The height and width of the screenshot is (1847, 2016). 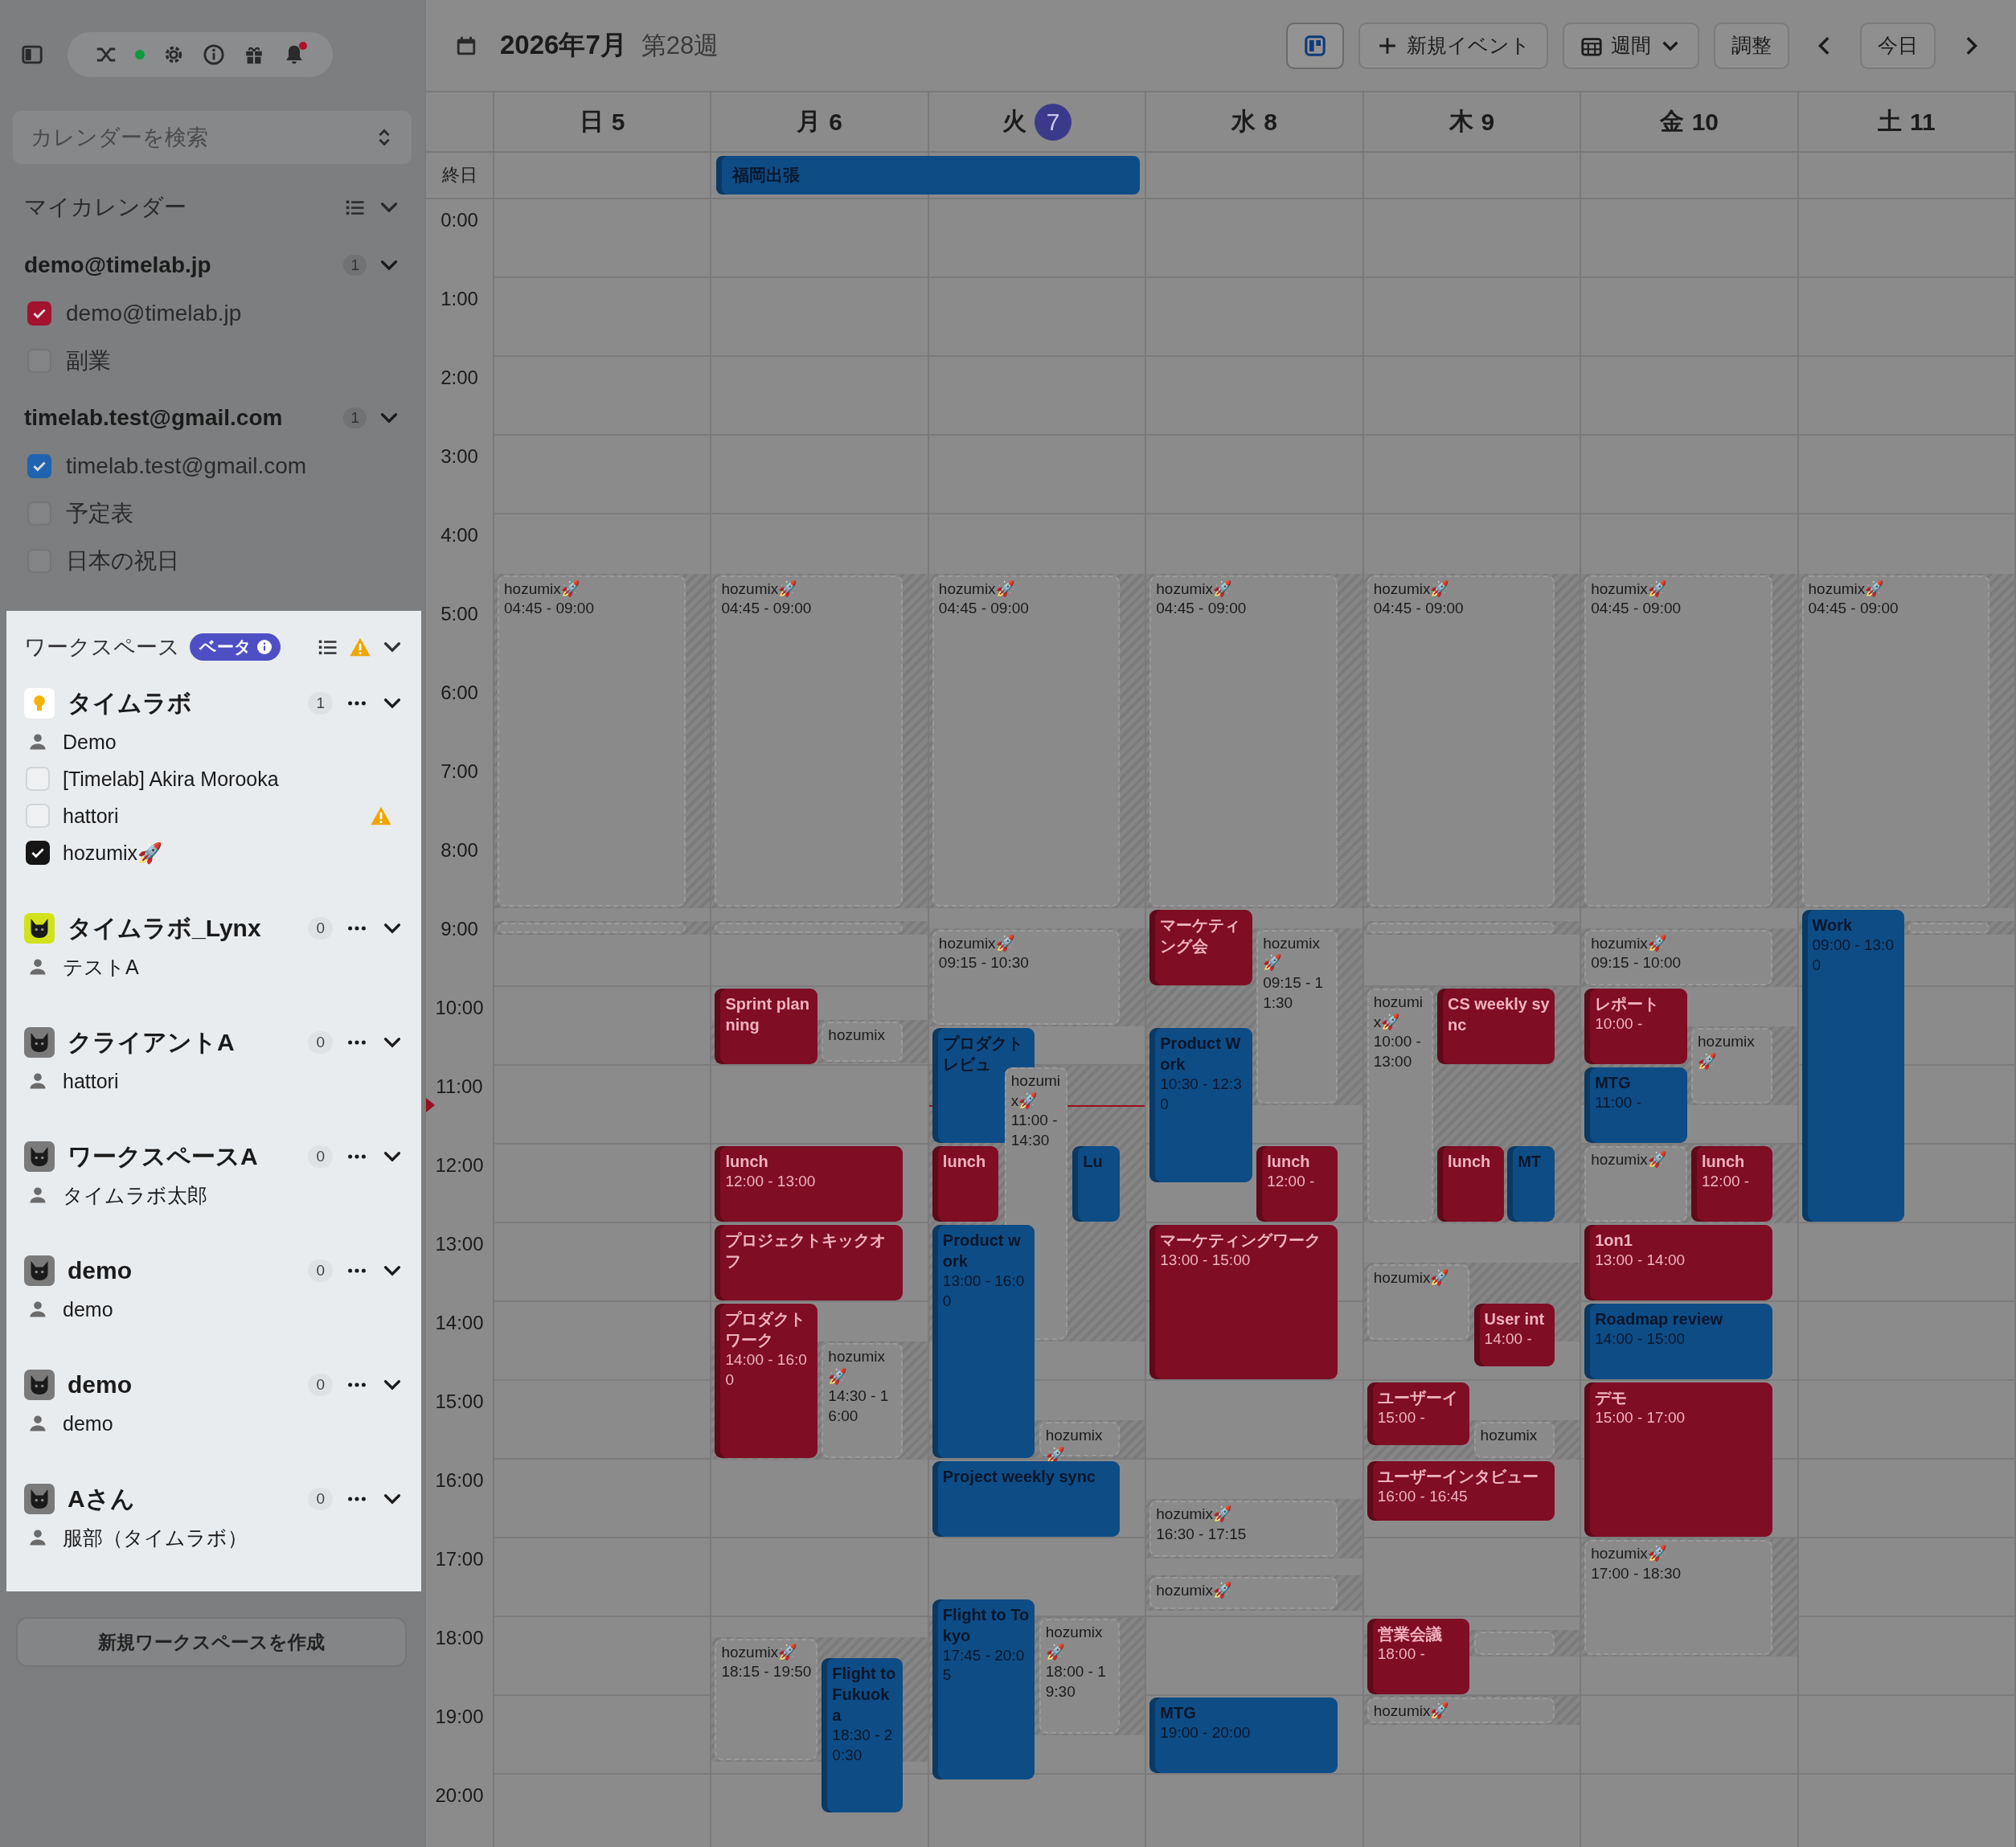 What do you see at coordinates (1423, 1496) in the screenshot?
I see `event-time: 16:00 - 16:45` at bounding box center [1423, 1496].